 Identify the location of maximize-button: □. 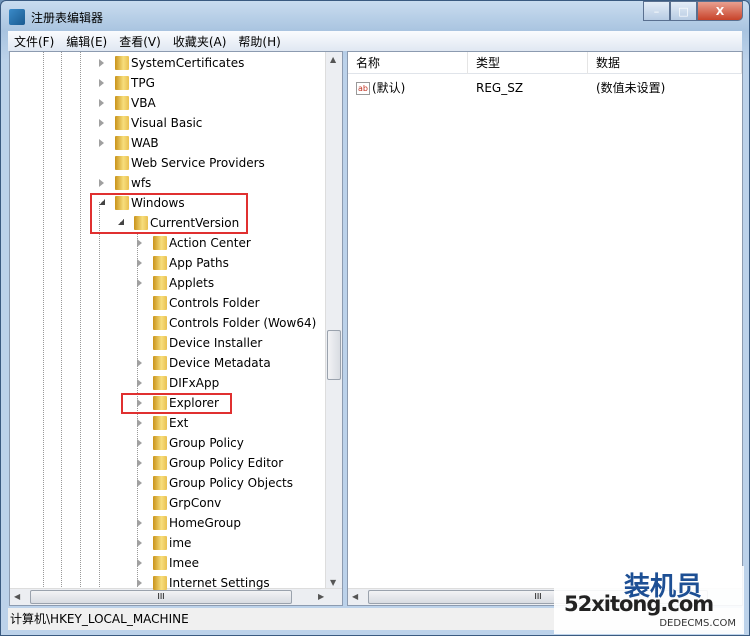
(683, 11).